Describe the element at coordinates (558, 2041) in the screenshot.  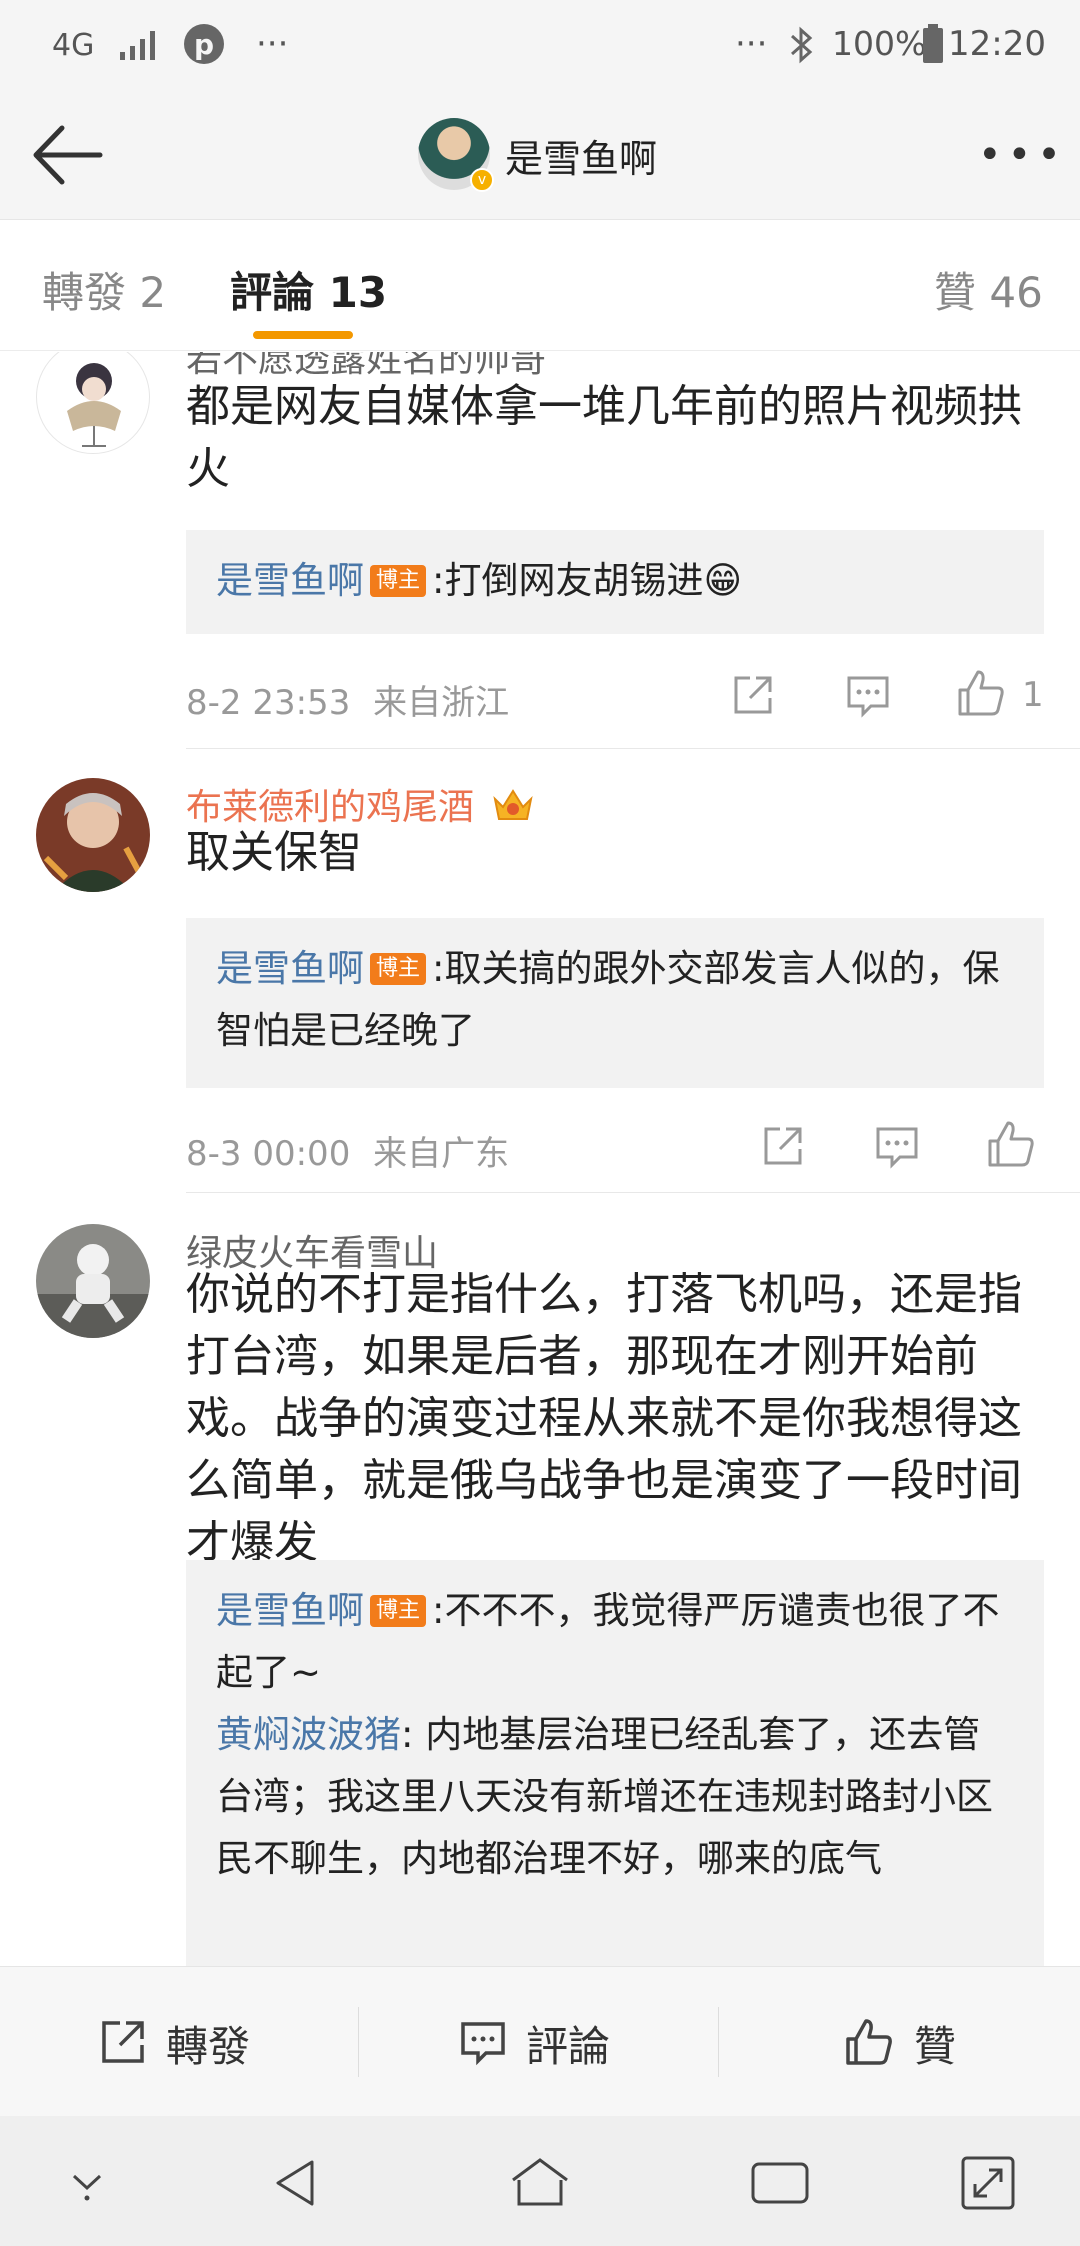
I see `comment-button: 評論` at that location.